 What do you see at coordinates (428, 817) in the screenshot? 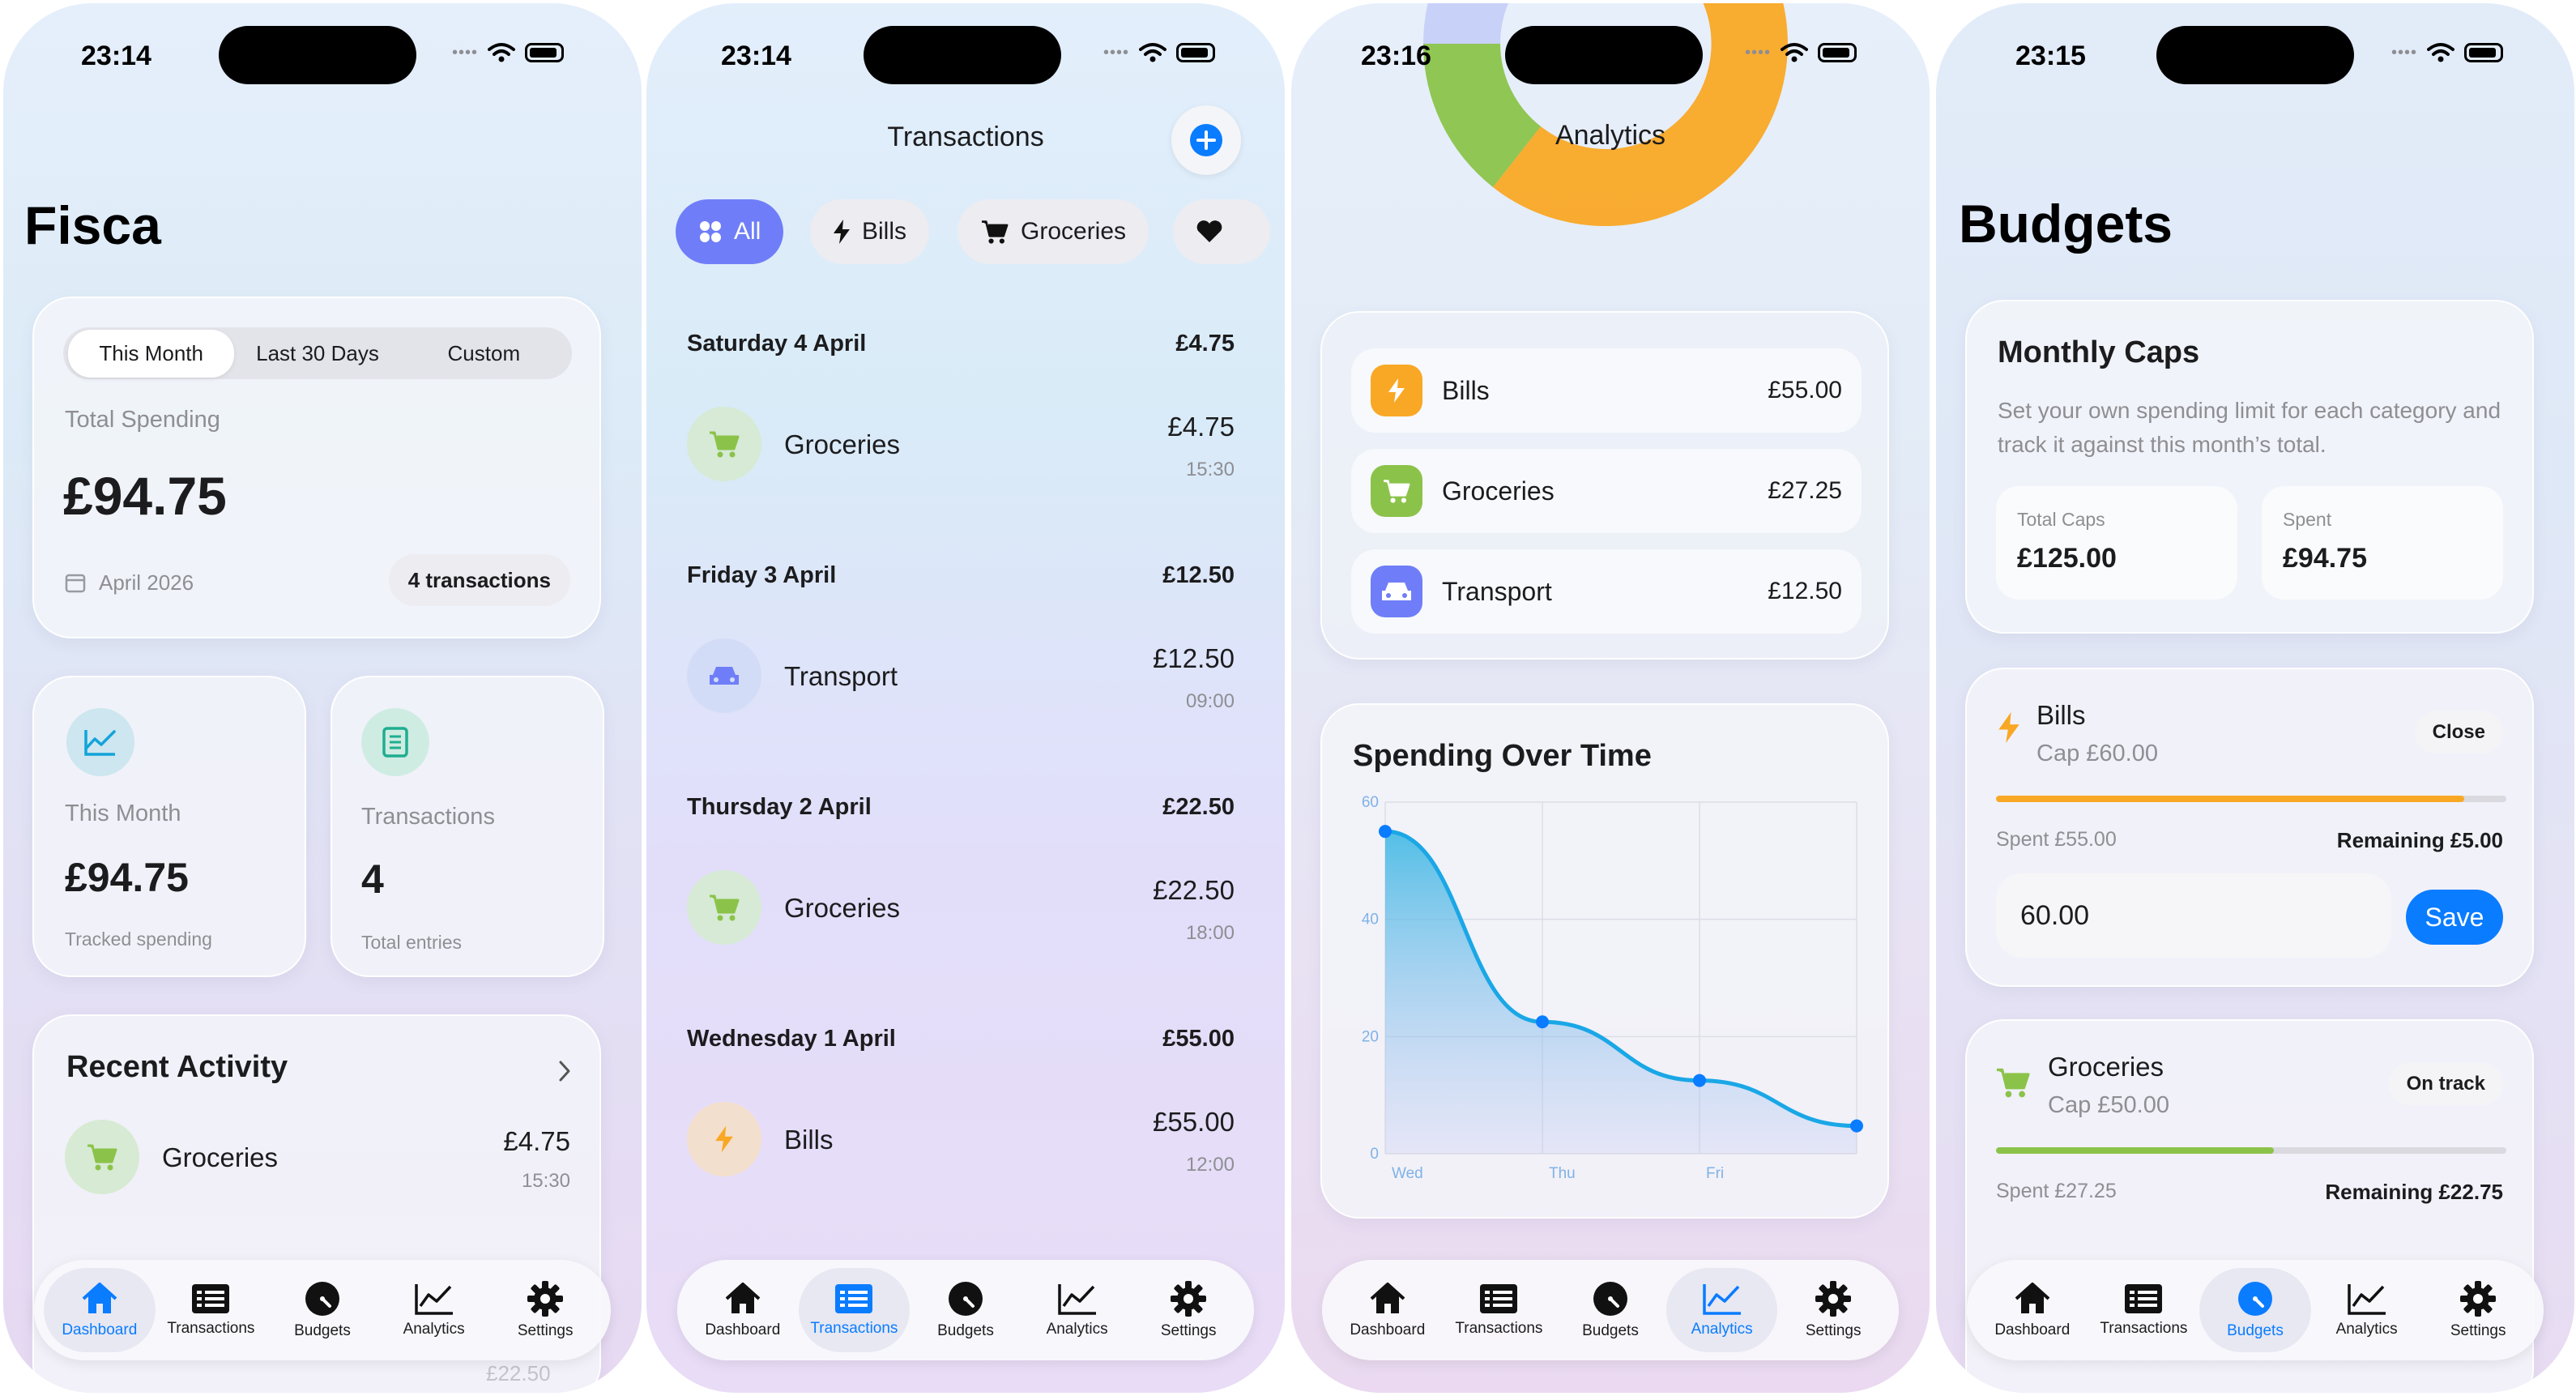
I see `stat-label: Transactions` at bounding box center [428, 817].